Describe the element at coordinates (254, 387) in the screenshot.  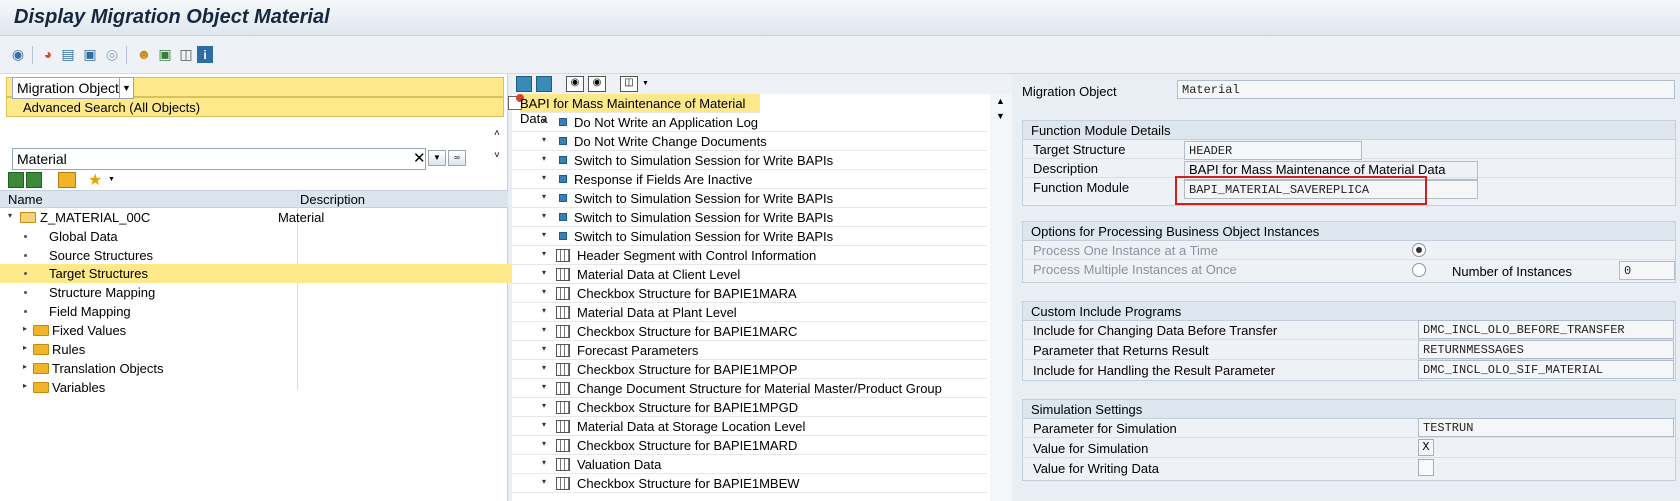
I see `tree-item-variables: ▸ Variables` at that location.